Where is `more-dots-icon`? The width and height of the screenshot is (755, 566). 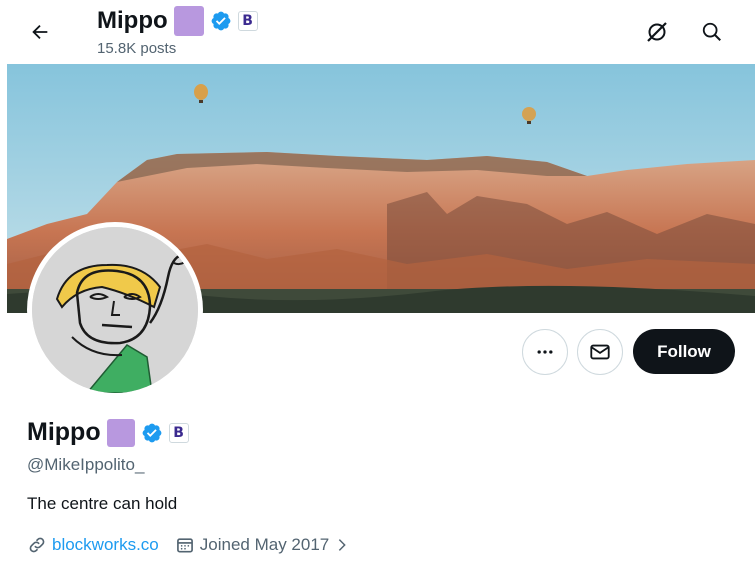 more-dots-icon is located at coordinates (545, 352).